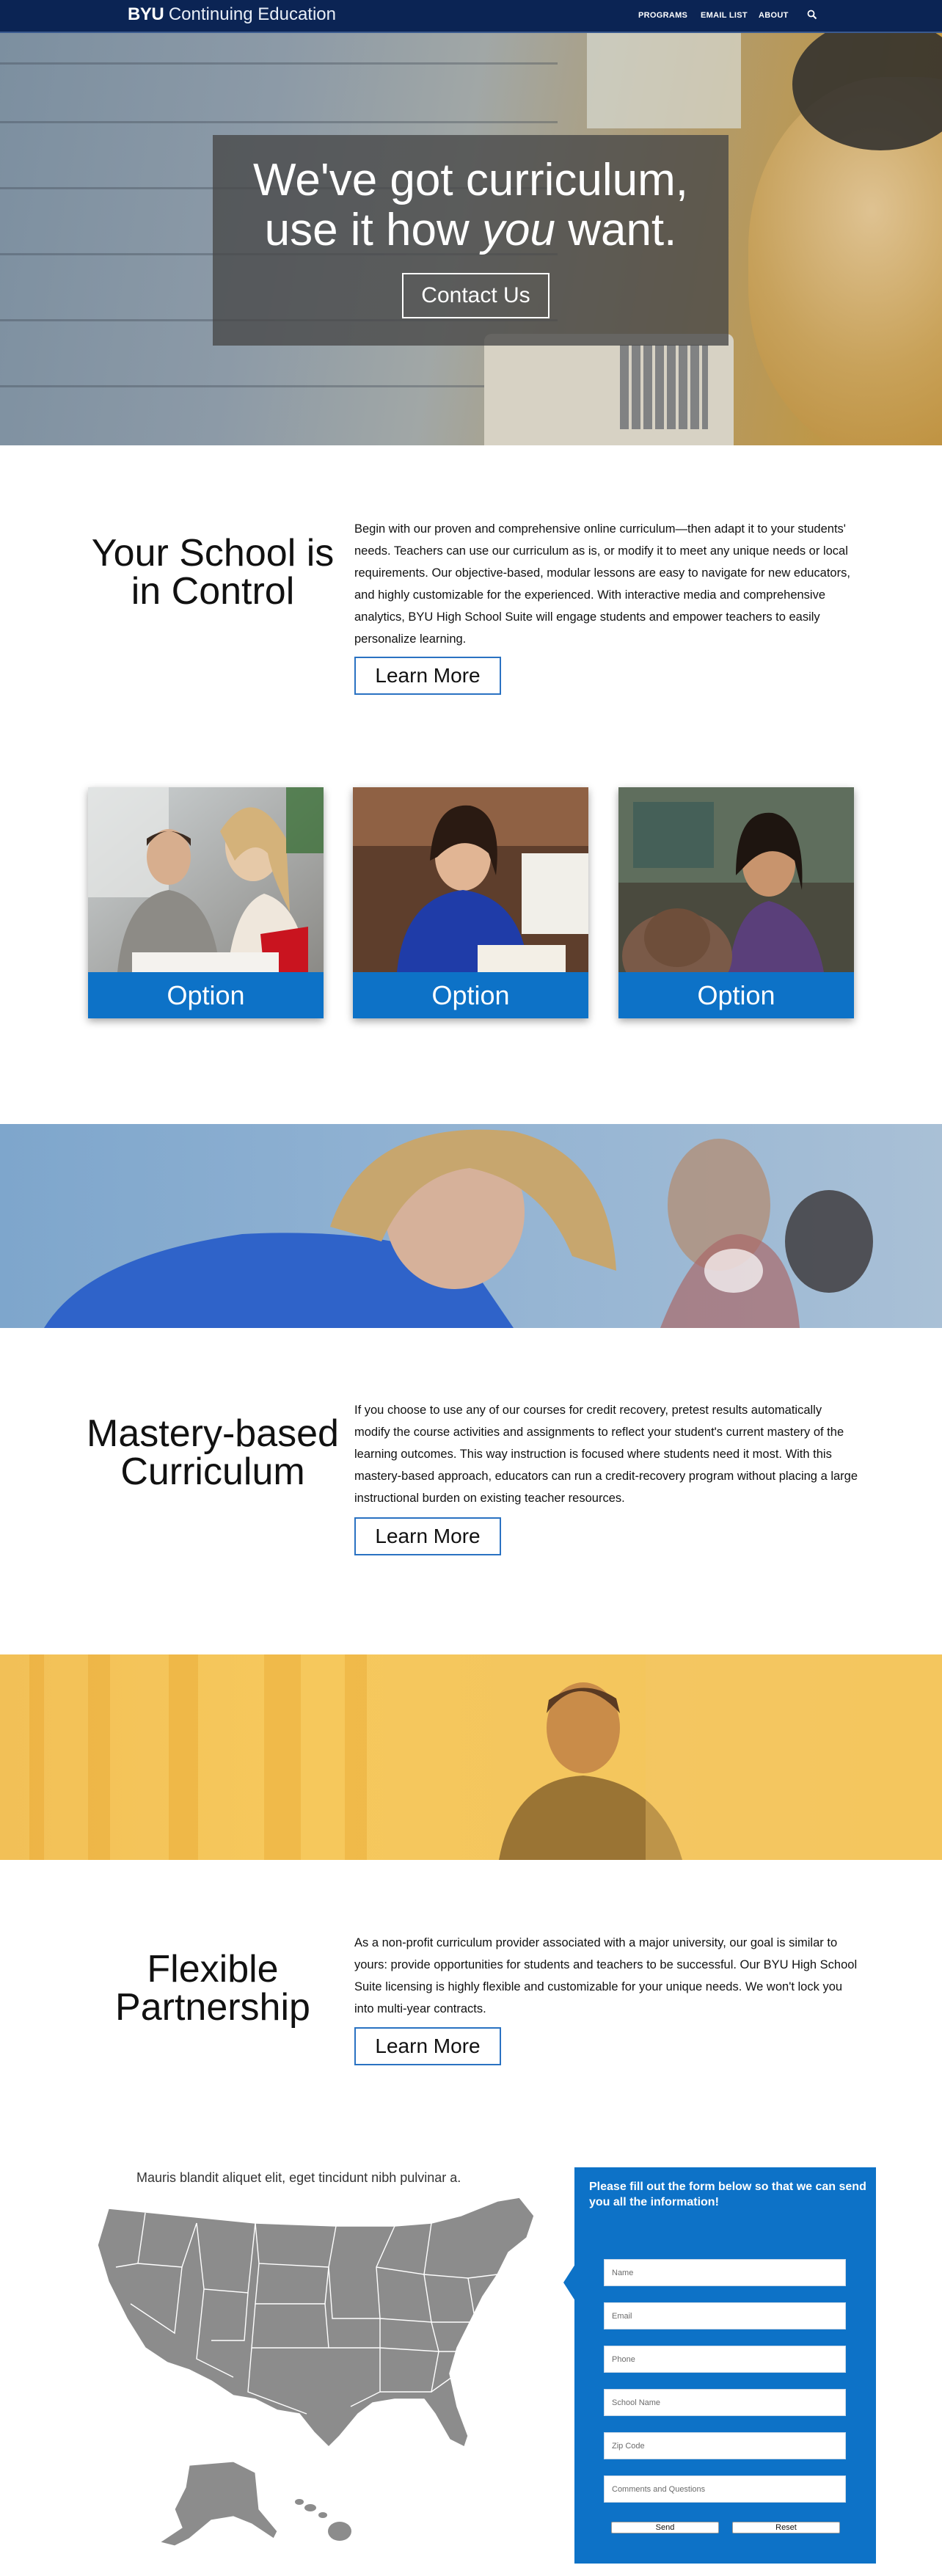 This screenshot has width=942, height=2576. What do you see at coordinates (206, 879) in the screenshot?
I see `option-1-image` at bounding box center [206, 879].